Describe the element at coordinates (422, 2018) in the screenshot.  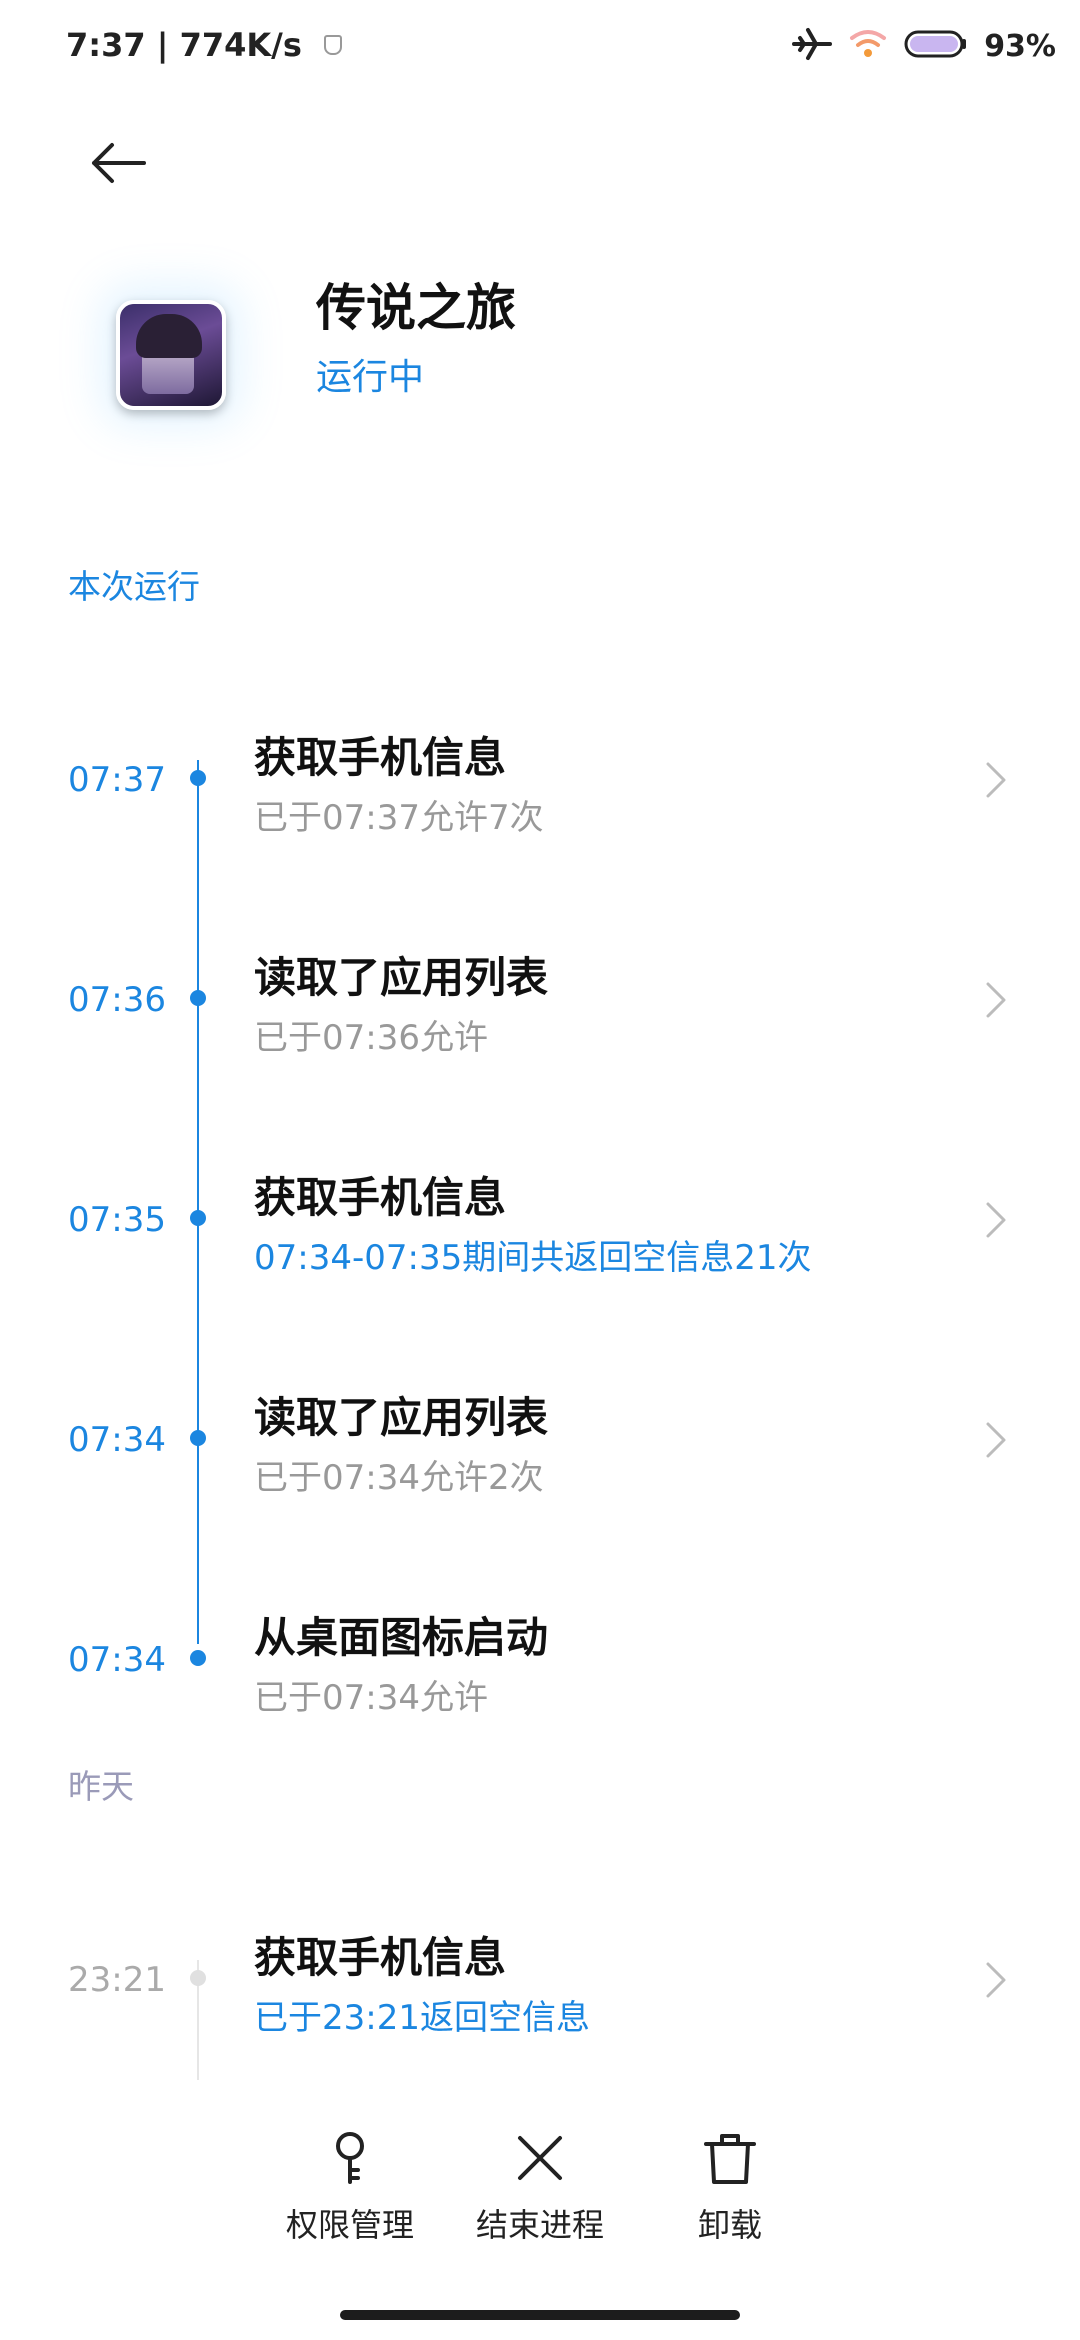
I see `entry-subtitle: 已于23:21返回空信息` at that location.